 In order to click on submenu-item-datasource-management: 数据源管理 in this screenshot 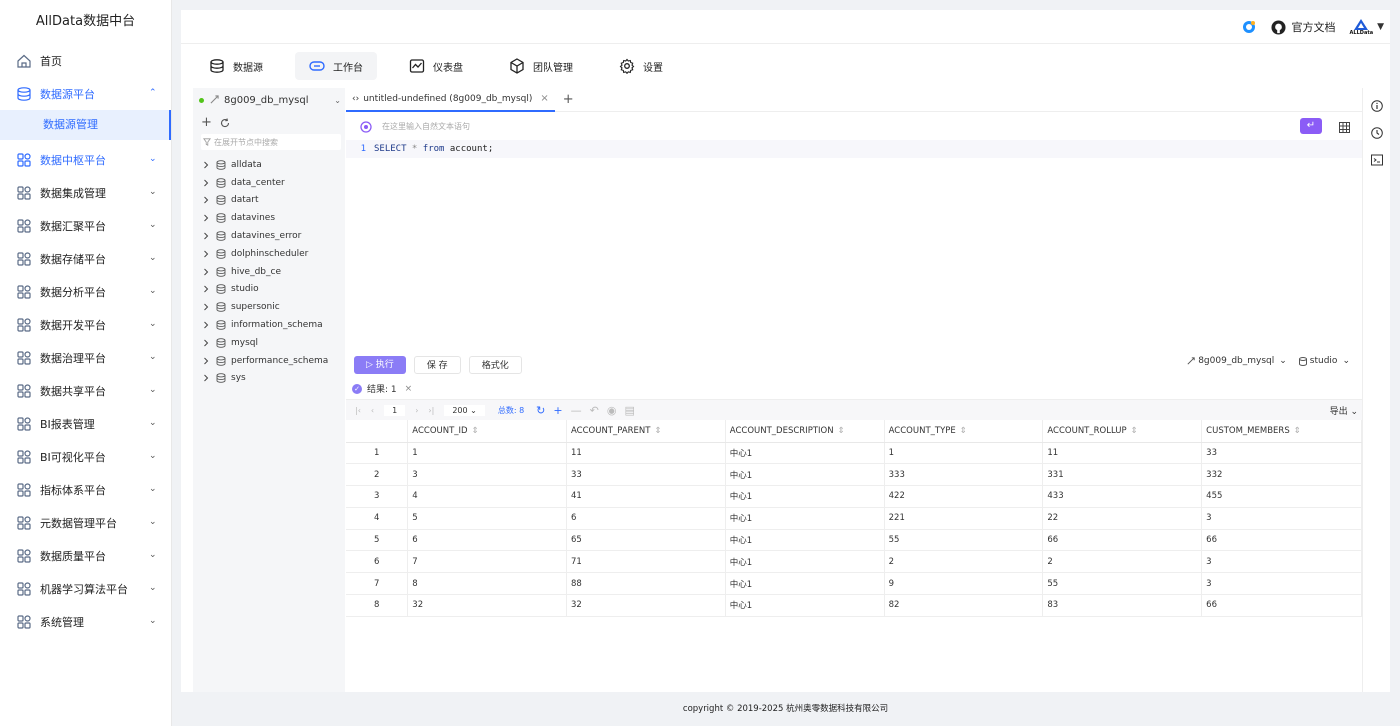, I will do `click(85, 125)`.